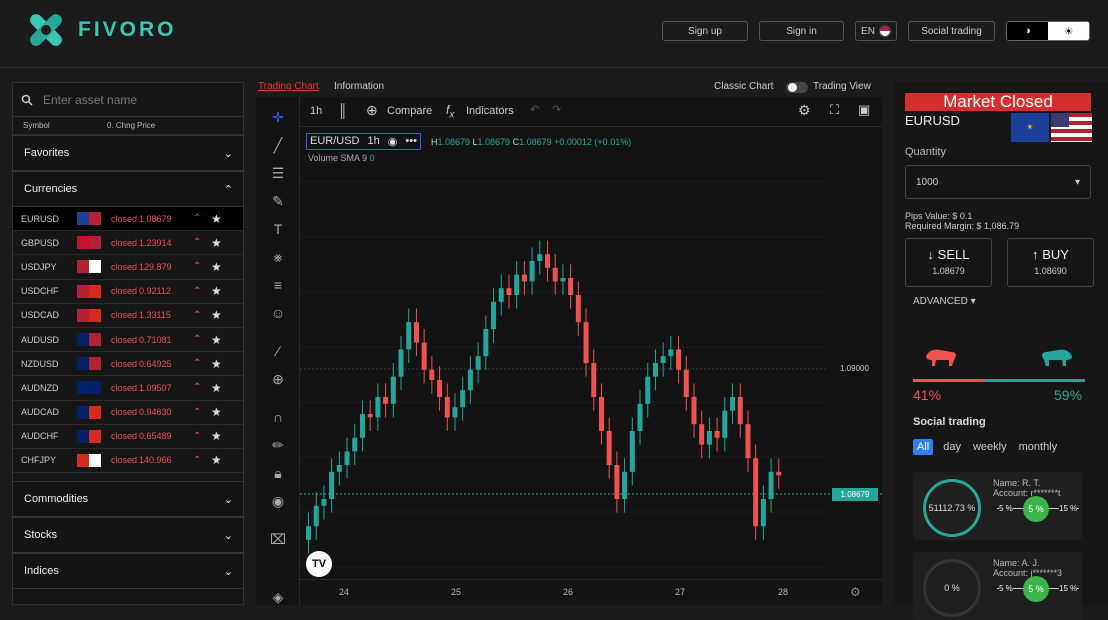  I want to click on trend-line-icon: ╱, so click(278, 145).